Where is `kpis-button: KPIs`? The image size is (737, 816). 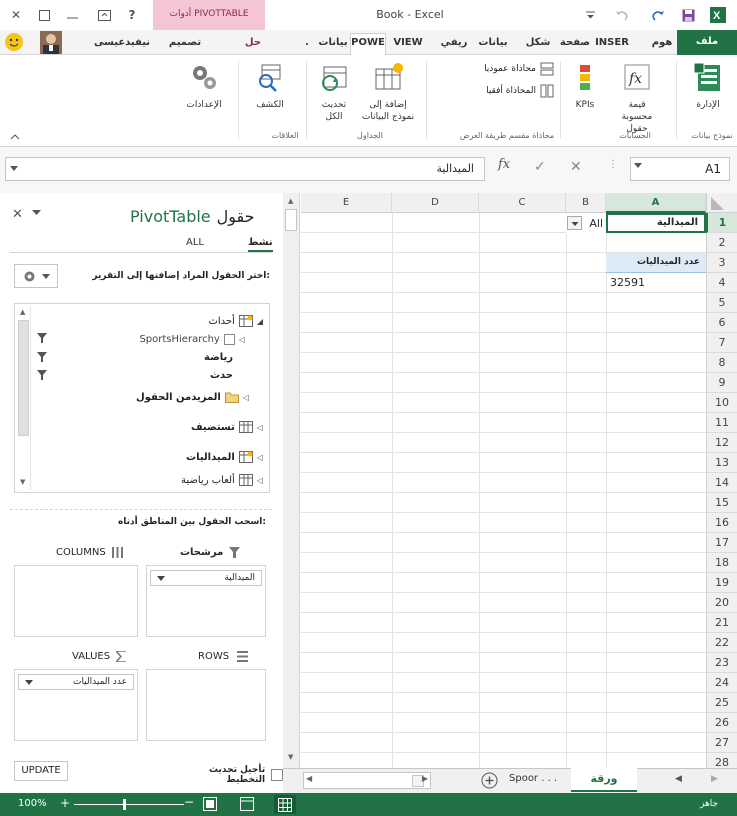
kpis-button: KPIs is located at coordinates (585, 86).